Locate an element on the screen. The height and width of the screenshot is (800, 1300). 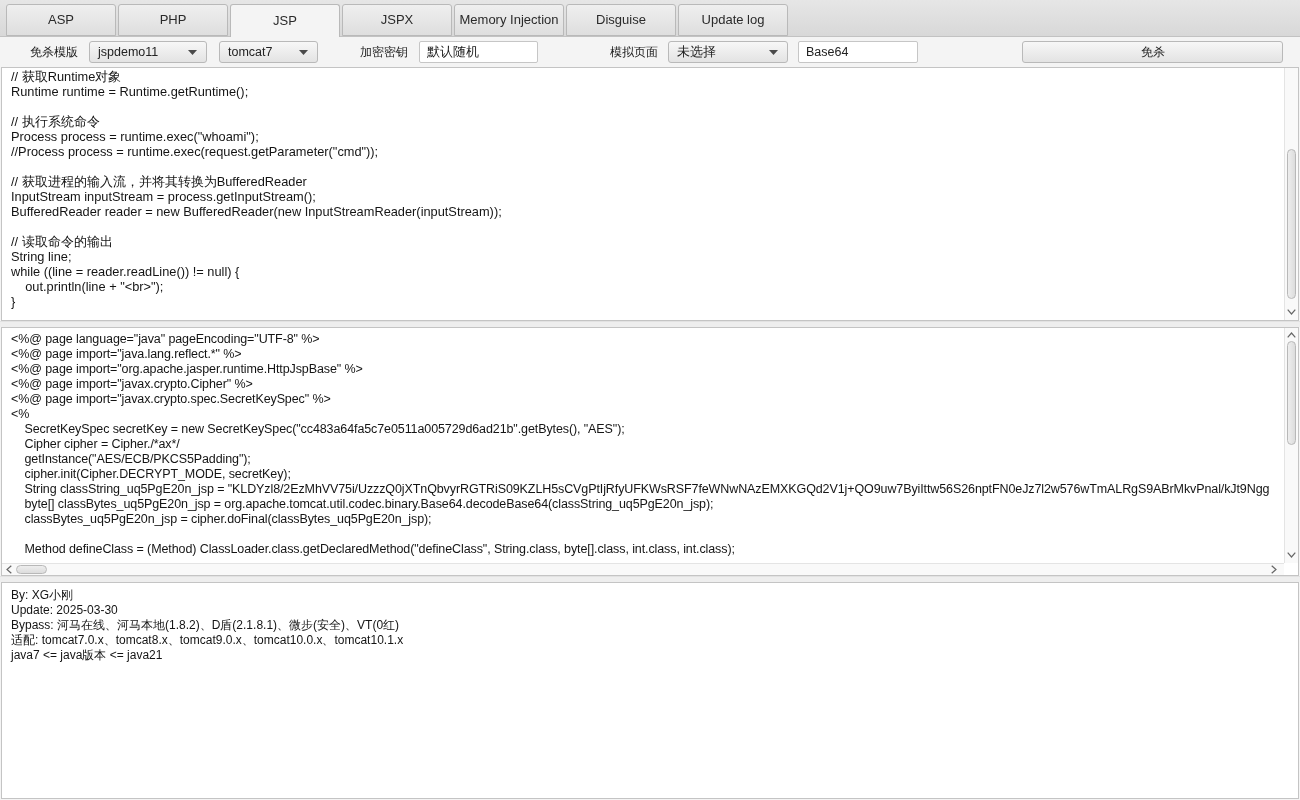
code-line: String classString_uq5PgE20n_jsp = "KLDYzl8/2EzMhVV75i/UzzzQ0jXTnQbvyrRGTRiS09KZLH5sCVgPtIjRfyUFKWsRSF7feWNwNAzEMXKGQd2V1j+QO9uw7ByiIttw56S26nptFN0eJz7l2w576wTmALRgS9ABrMkvPnal/kJt9Ngg is located at coordinates (646, 489).